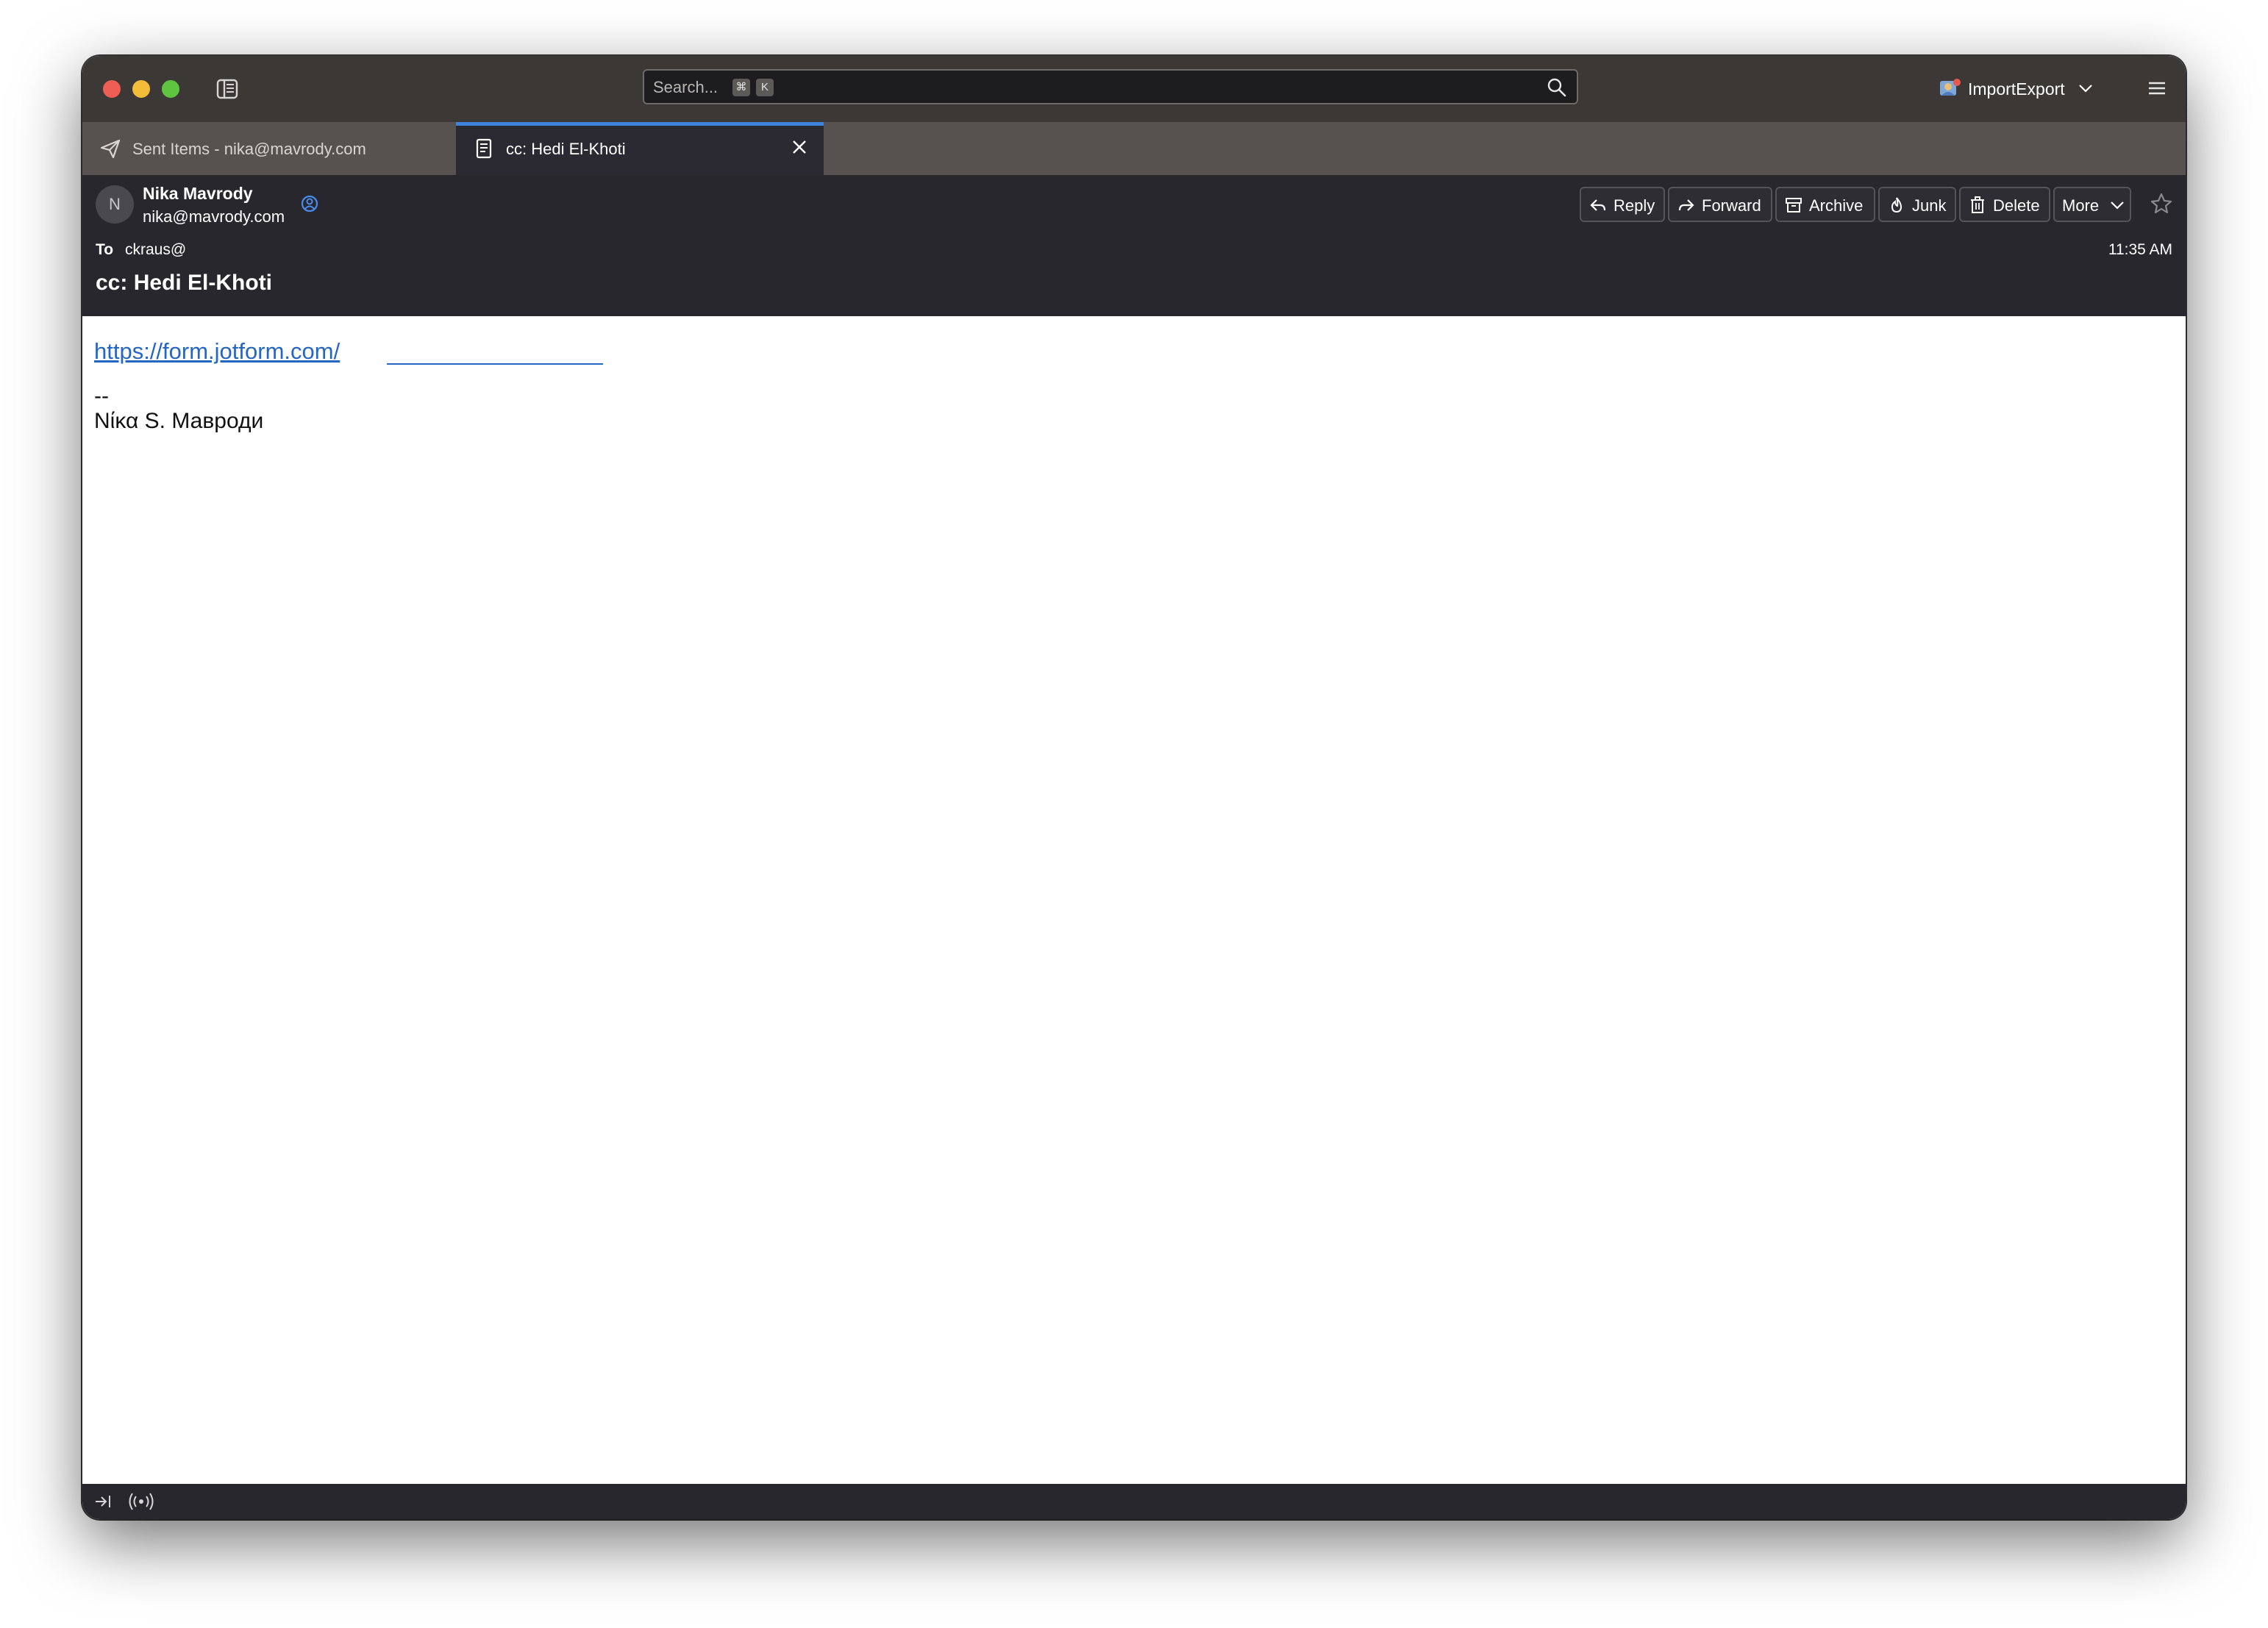 The height and width of the screenshot is (1628, 2268). Describe the element at coordinates (214, 216) in the screenshot. I see `sender-email: nika@mavrody.com` at that location.